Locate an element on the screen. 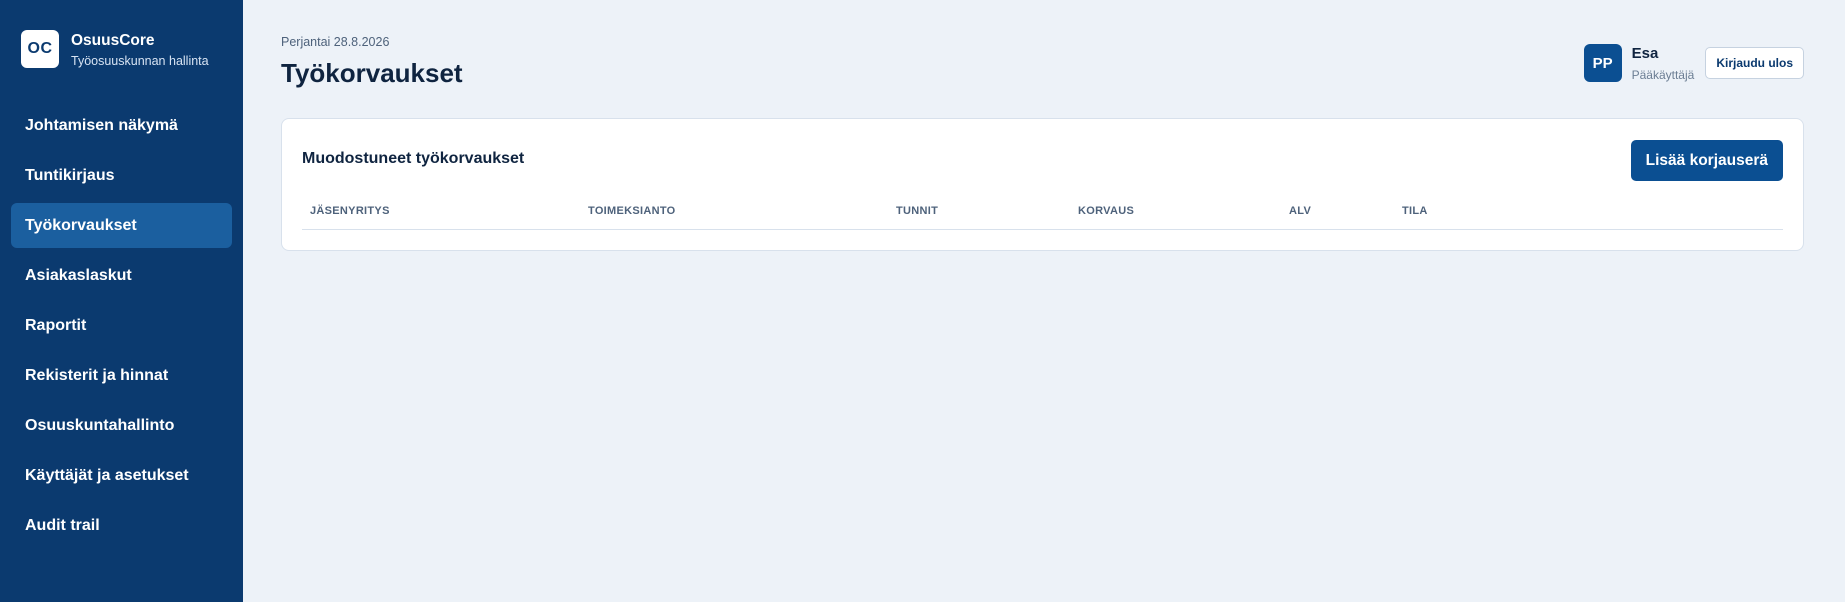  user-role: Pääkäyttäjä is located at coordinates (1663, 74).